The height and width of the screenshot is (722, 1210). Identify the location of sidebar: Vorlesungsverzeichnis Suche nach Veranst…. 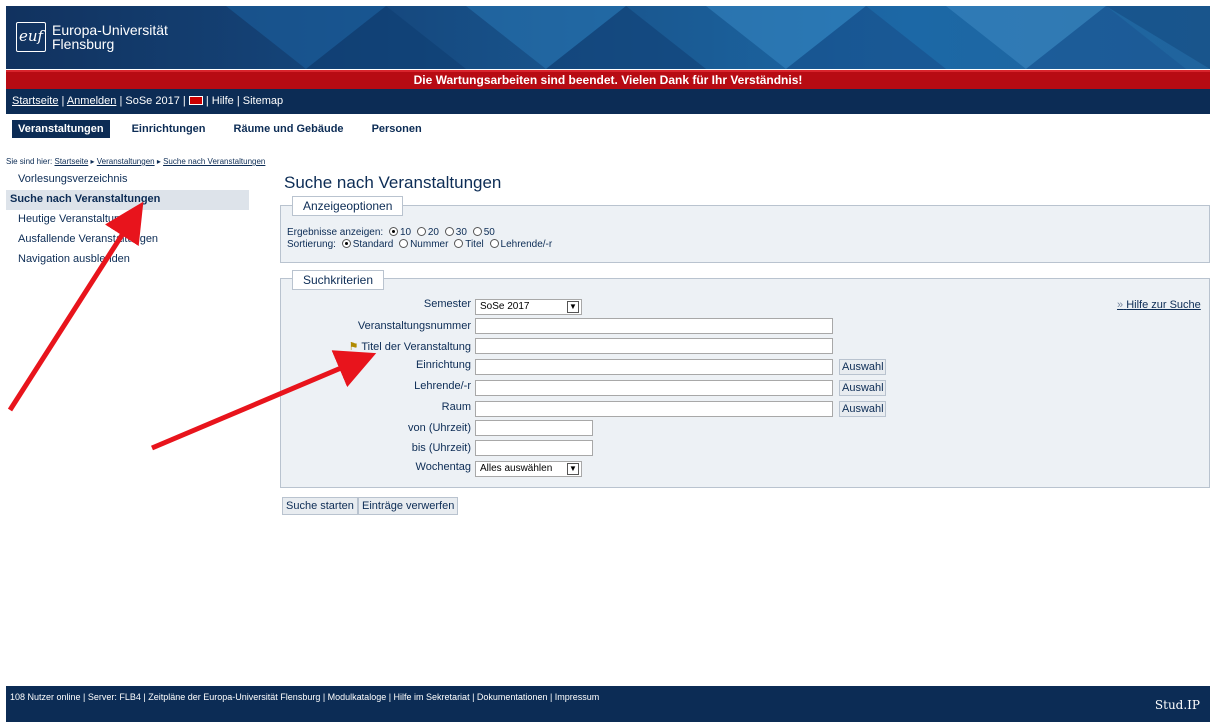
(127, 220).